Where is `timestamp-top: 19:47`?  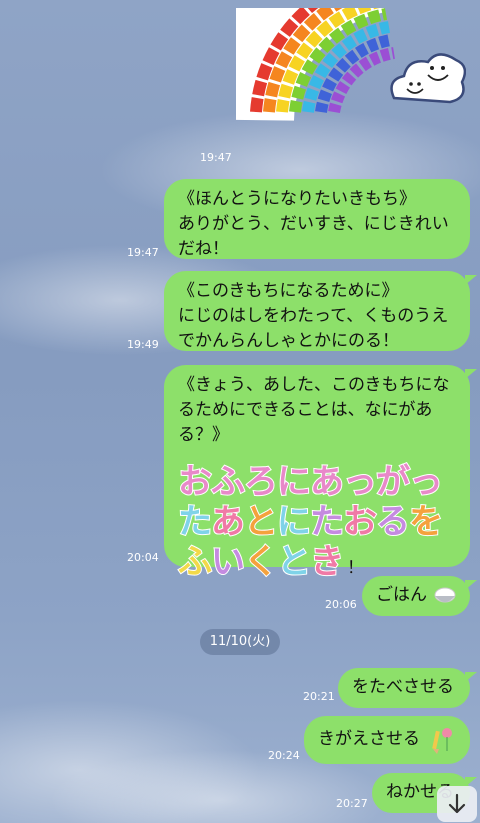
timestamp-top: 19:47 is located at coordinates (216, 157).